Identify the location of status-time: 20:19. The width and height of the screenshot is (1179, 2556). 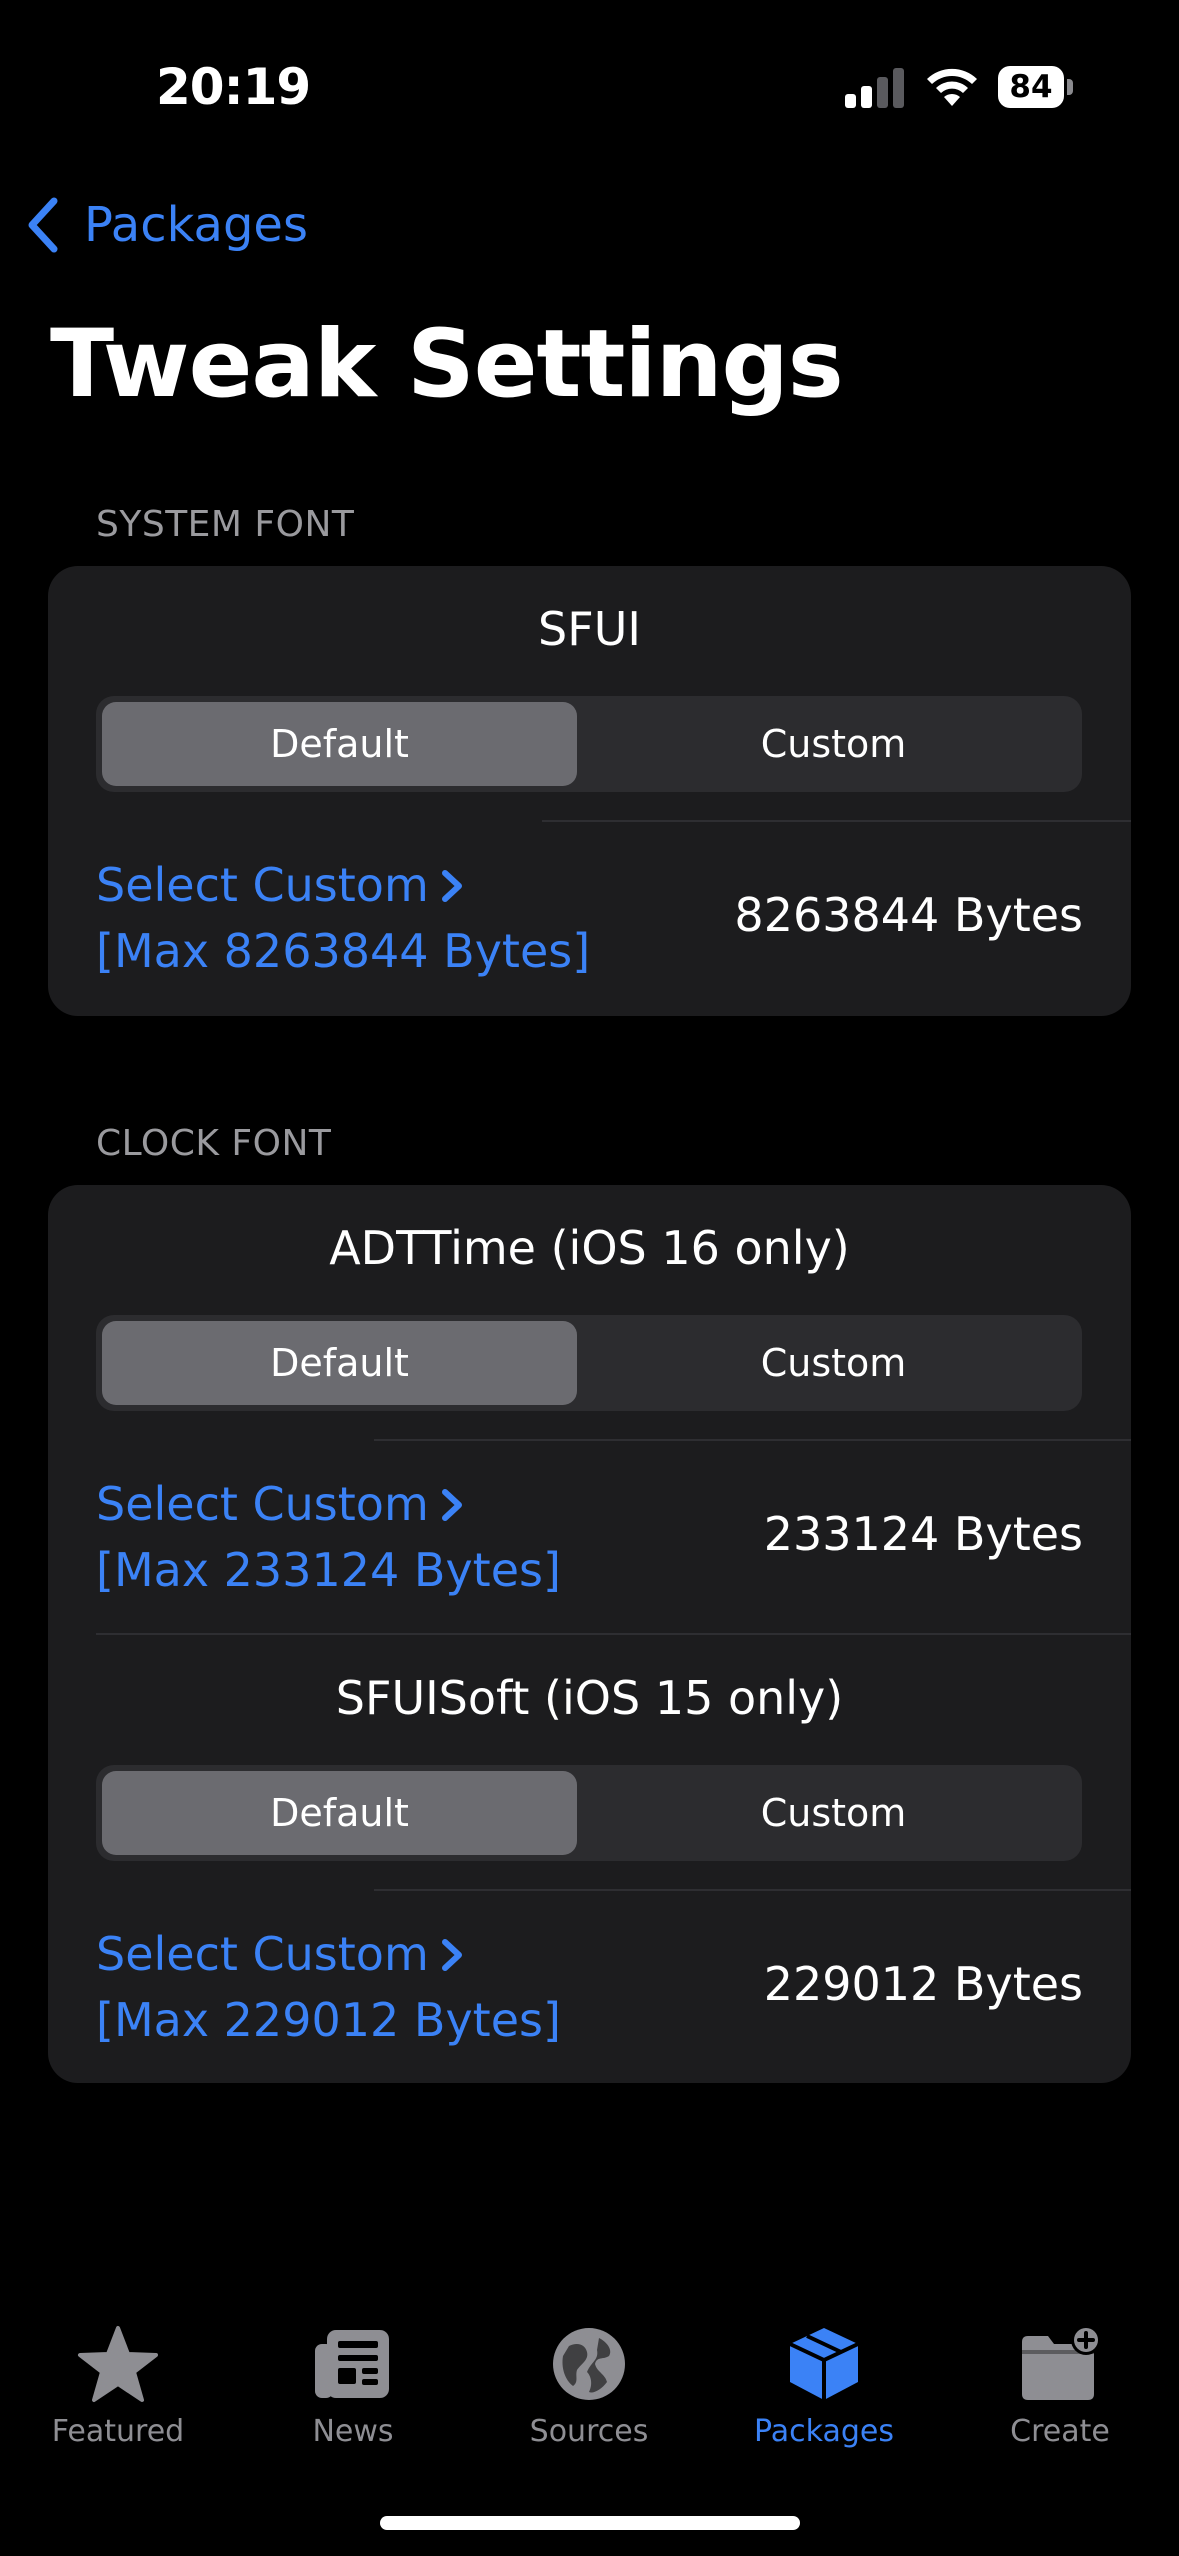
(233, 87).